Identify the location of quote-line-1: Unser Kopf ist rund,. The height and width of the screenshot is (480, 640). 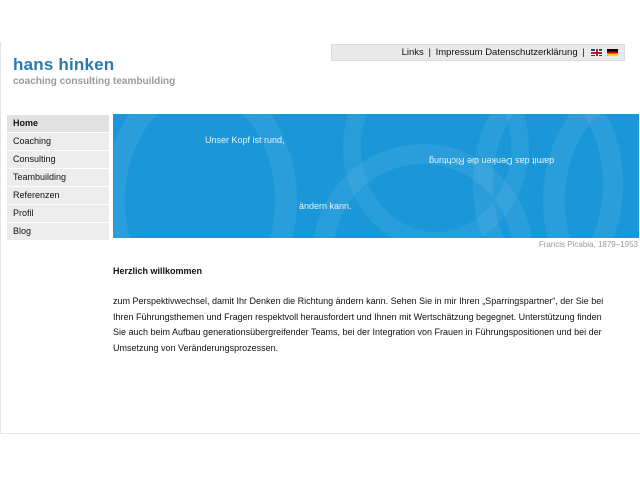
(245, 140).